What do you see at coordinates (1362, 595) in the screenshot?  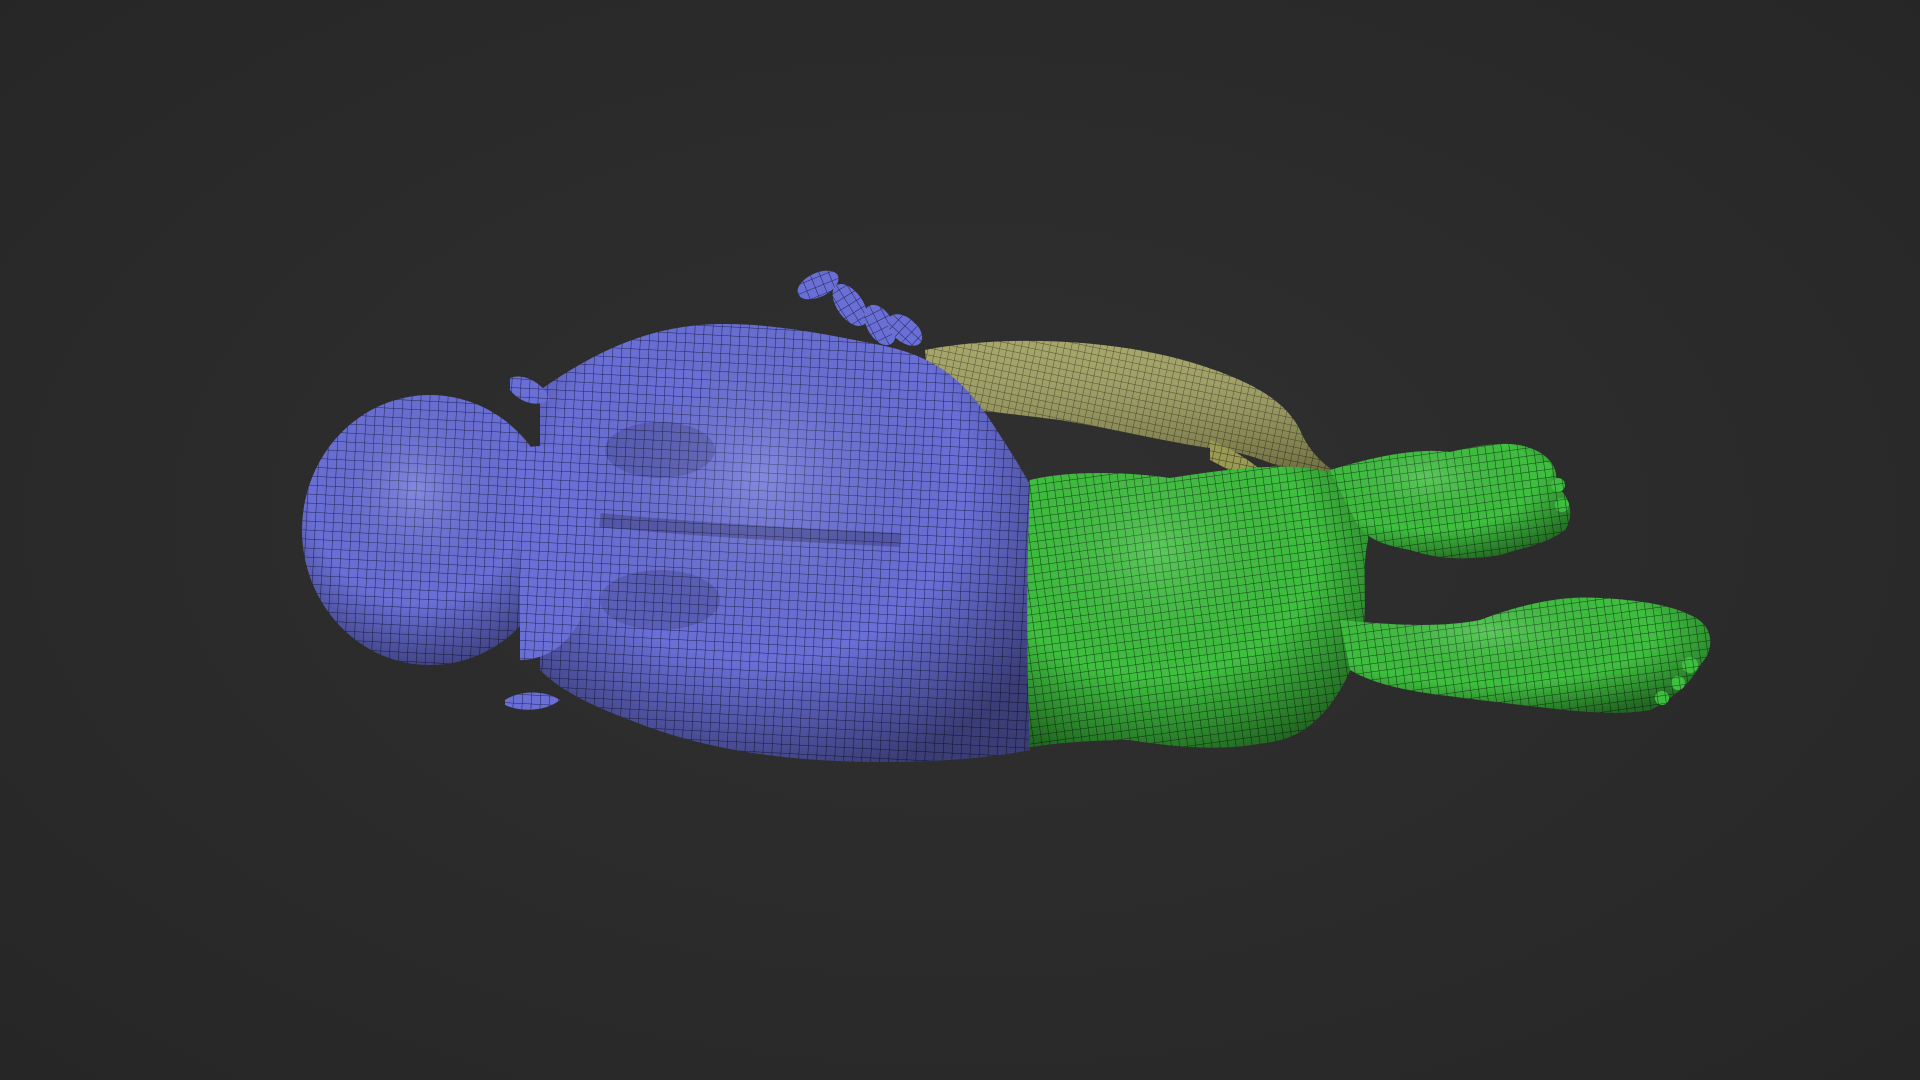 I see `legs-polygroup` at bounding box center [1362, 595].